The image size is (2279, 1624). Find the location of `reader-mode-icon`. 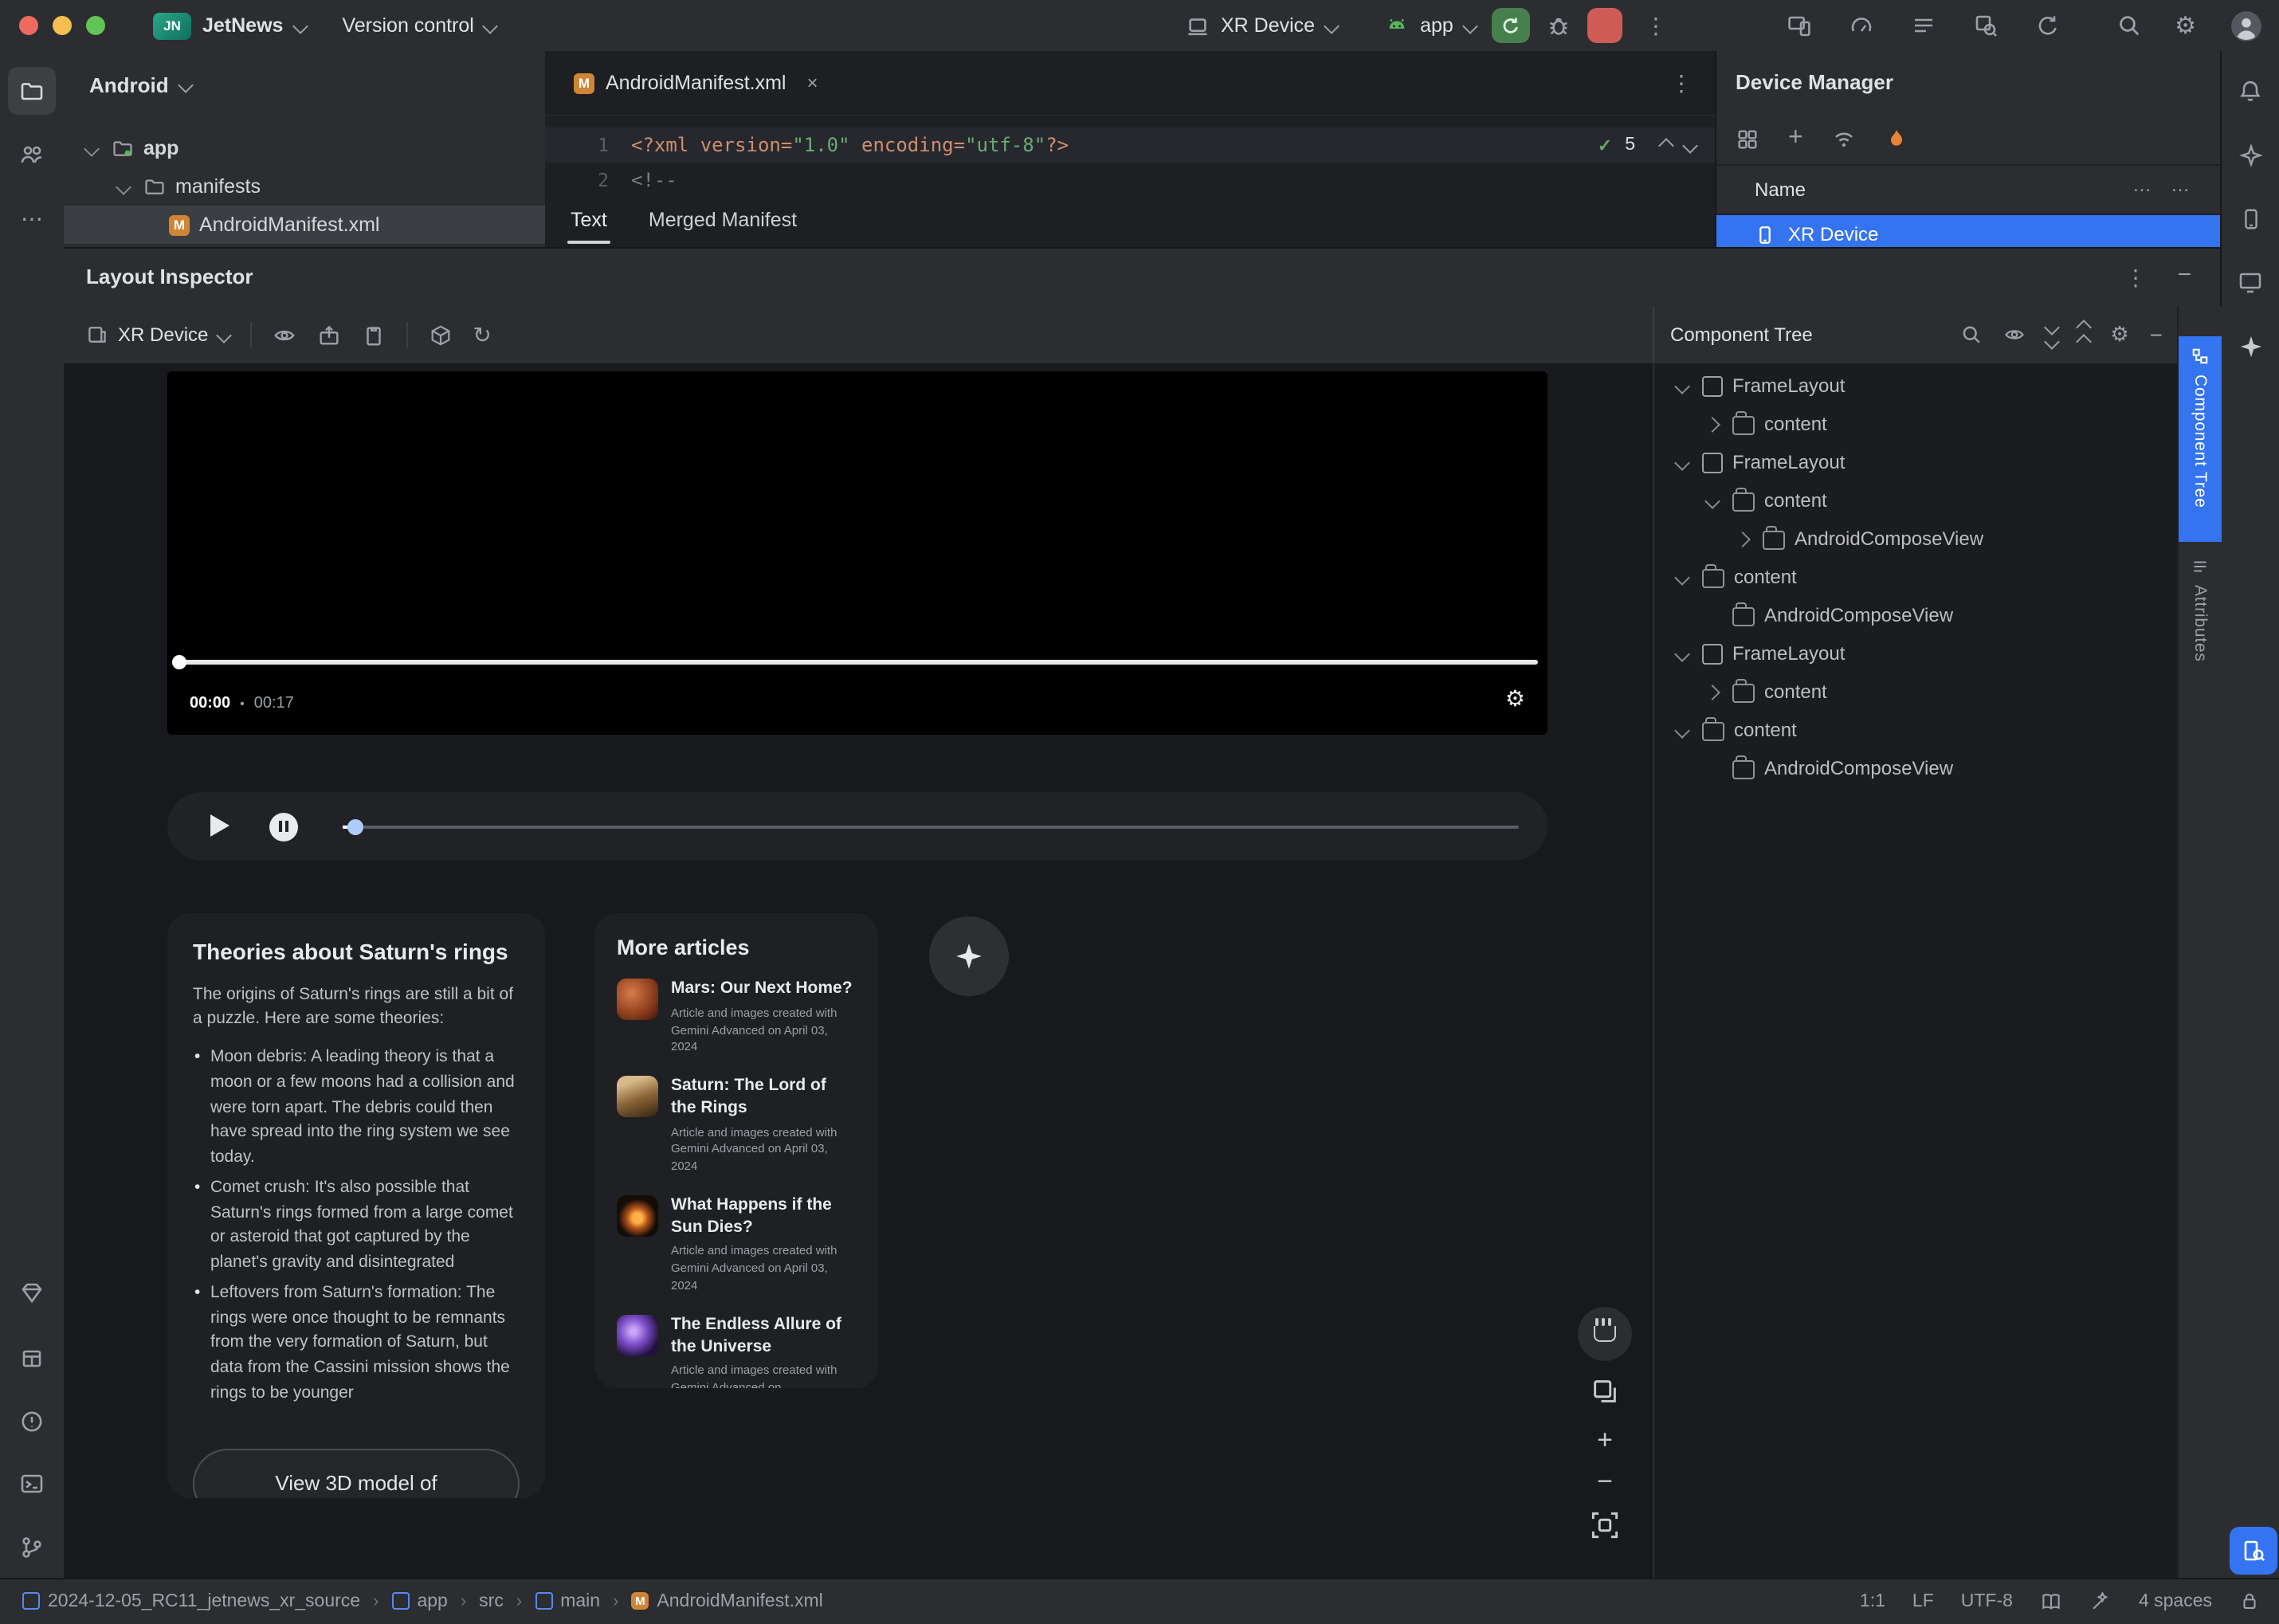

reader-mode-icon is located at coordinates (2051, 1601).